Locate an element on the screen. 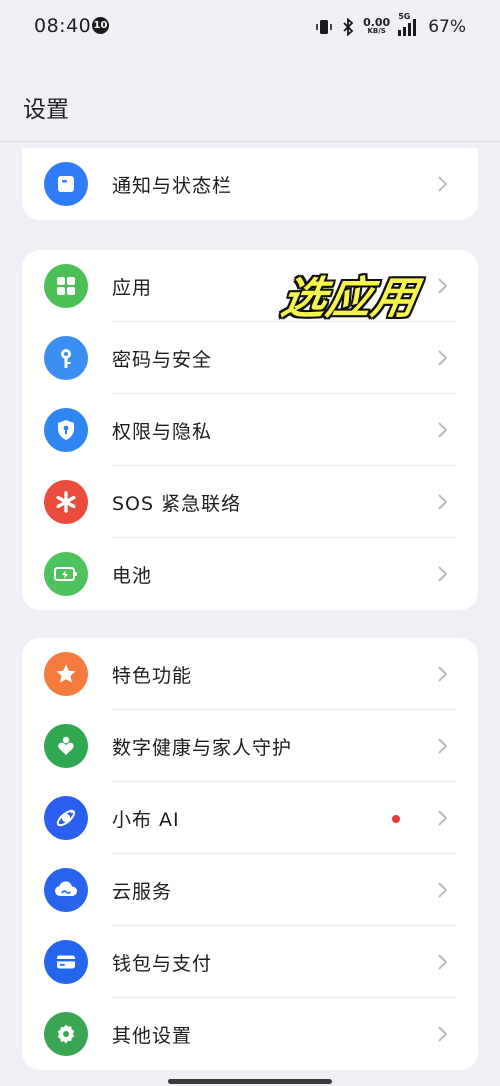 The width and height of the screenshot is (500, 1086). network-type: 5G is located at coordinates (404, 16).